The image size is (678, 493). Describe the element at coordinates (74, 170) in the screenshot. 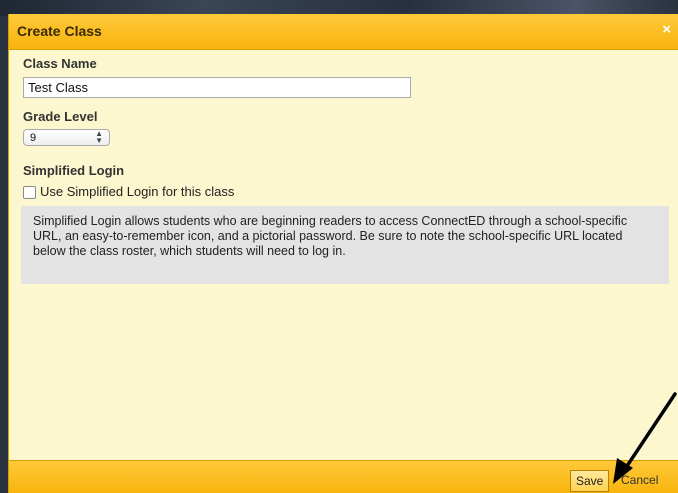

I see `simplified-login-label: Simplified Login` at that location.